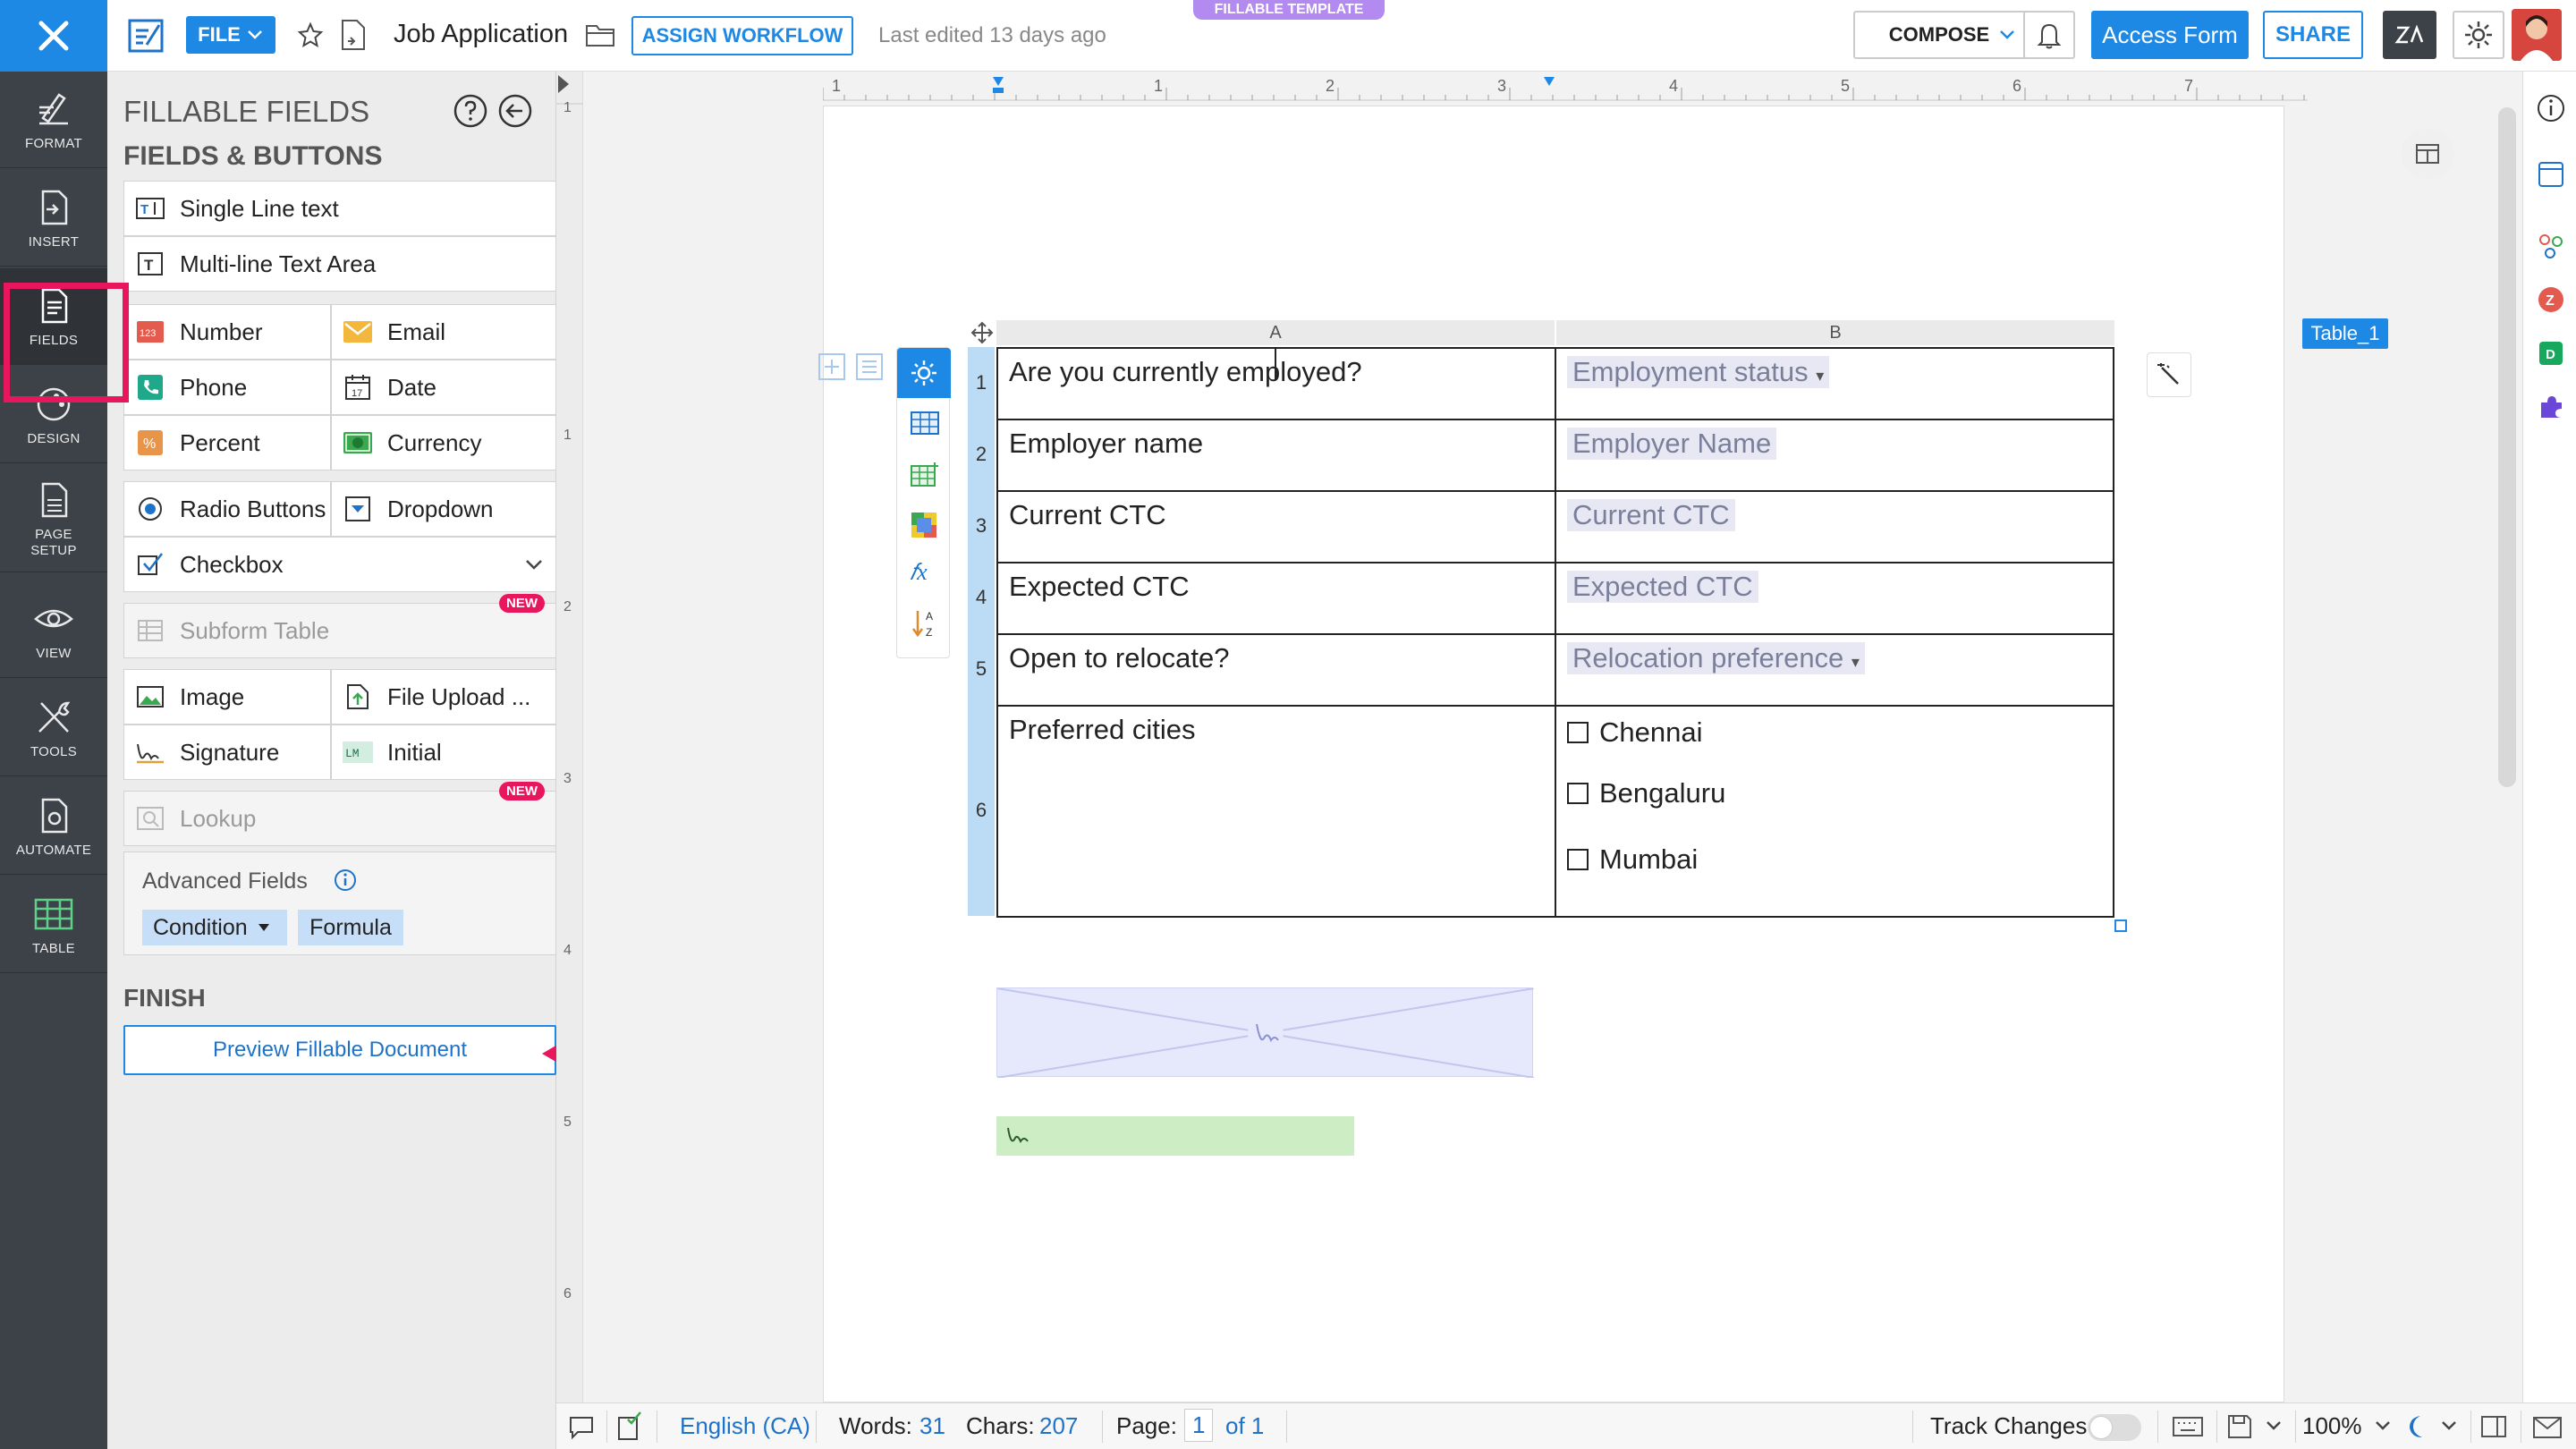 The width and height of the screenshot is (2576, 1449). What do you see at coordinates (515, 111) in the screenshot?
I see `back-arrow-icon` at bounding box center [515, 111].